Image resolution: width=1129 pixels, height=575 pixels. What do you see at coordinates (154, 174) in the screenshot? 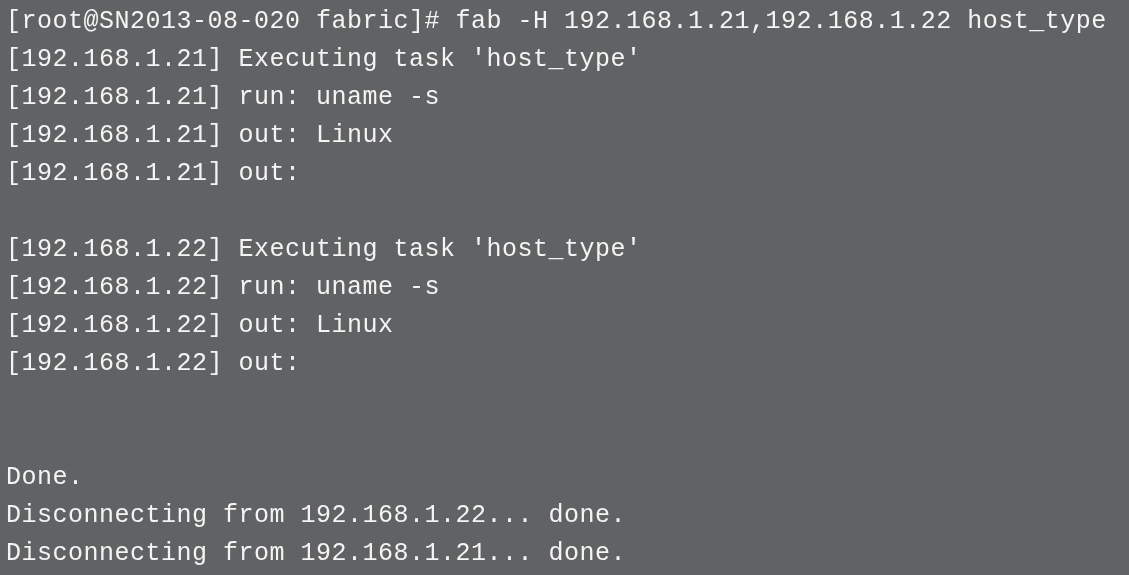
I see `terminal-line: [192.168.1.21] out:` at bounding box center [154, 174].